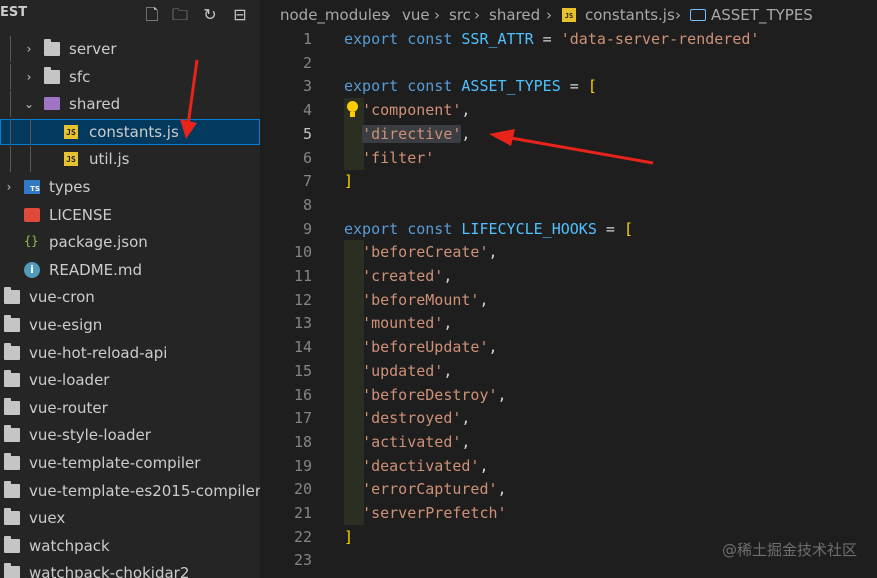 The width and height of the screenshot is (877, 578). What do you see at coordinates (130, 242) in the screenshot?
I see `tree-item-package-json: {} package.json` at bounding box center [130, 242].